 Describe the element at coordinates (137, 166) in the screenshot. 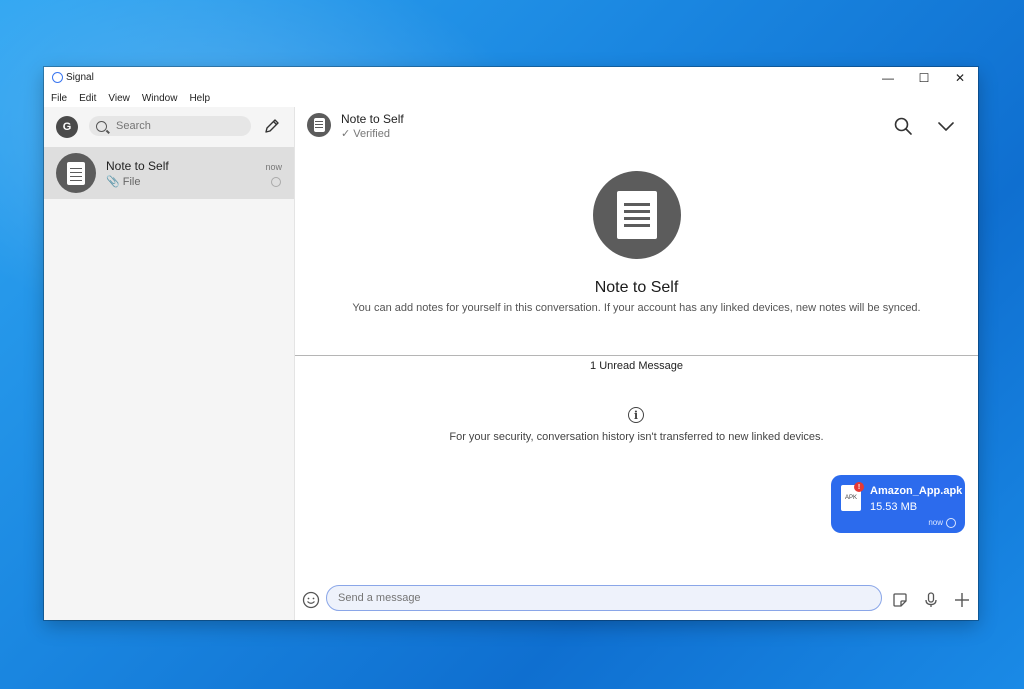

I see `conversation-name: Note to Self` at that location.